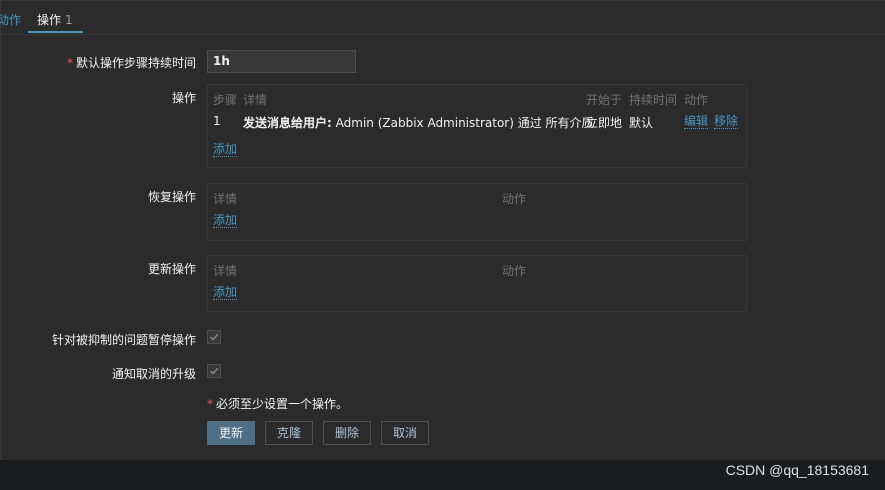  Describe the element at coordinates (171, 197) in the screenshot. I see `recovery-operations-label: 恢复操作` at that location.